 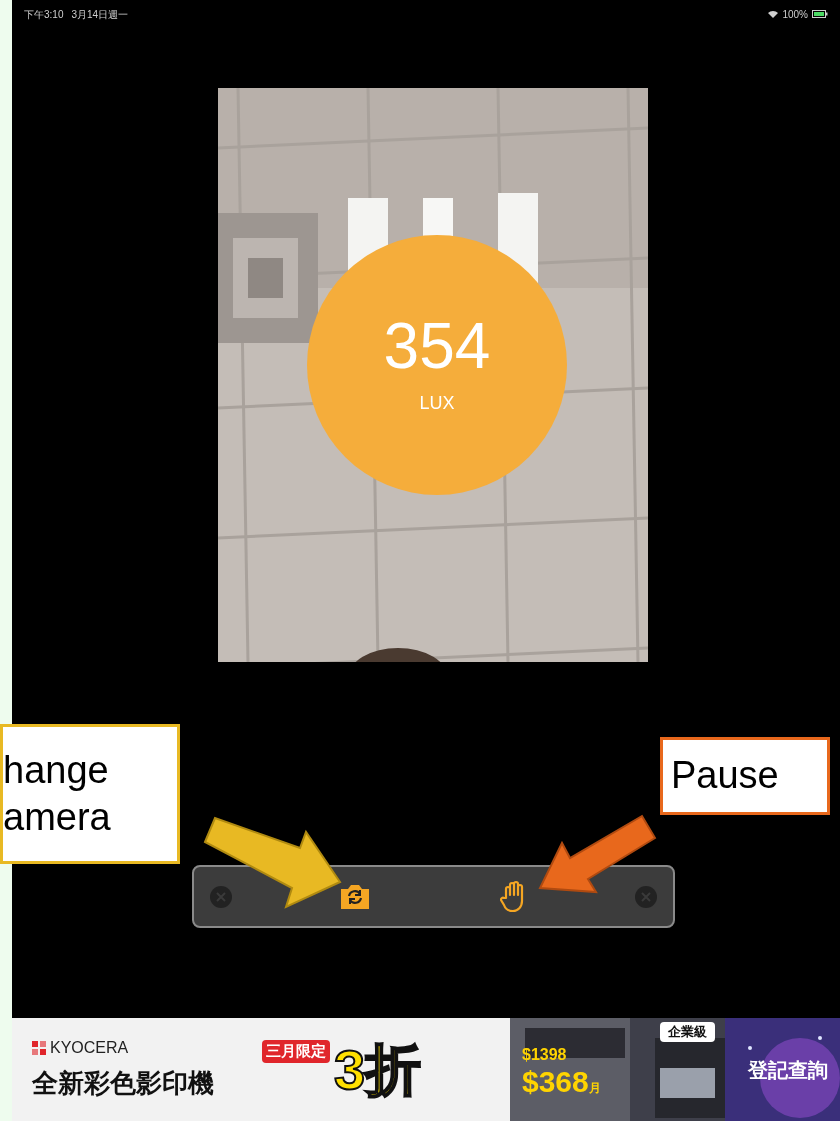 I want to click on status-time: 下午3:10, so click(x=44, y=14).